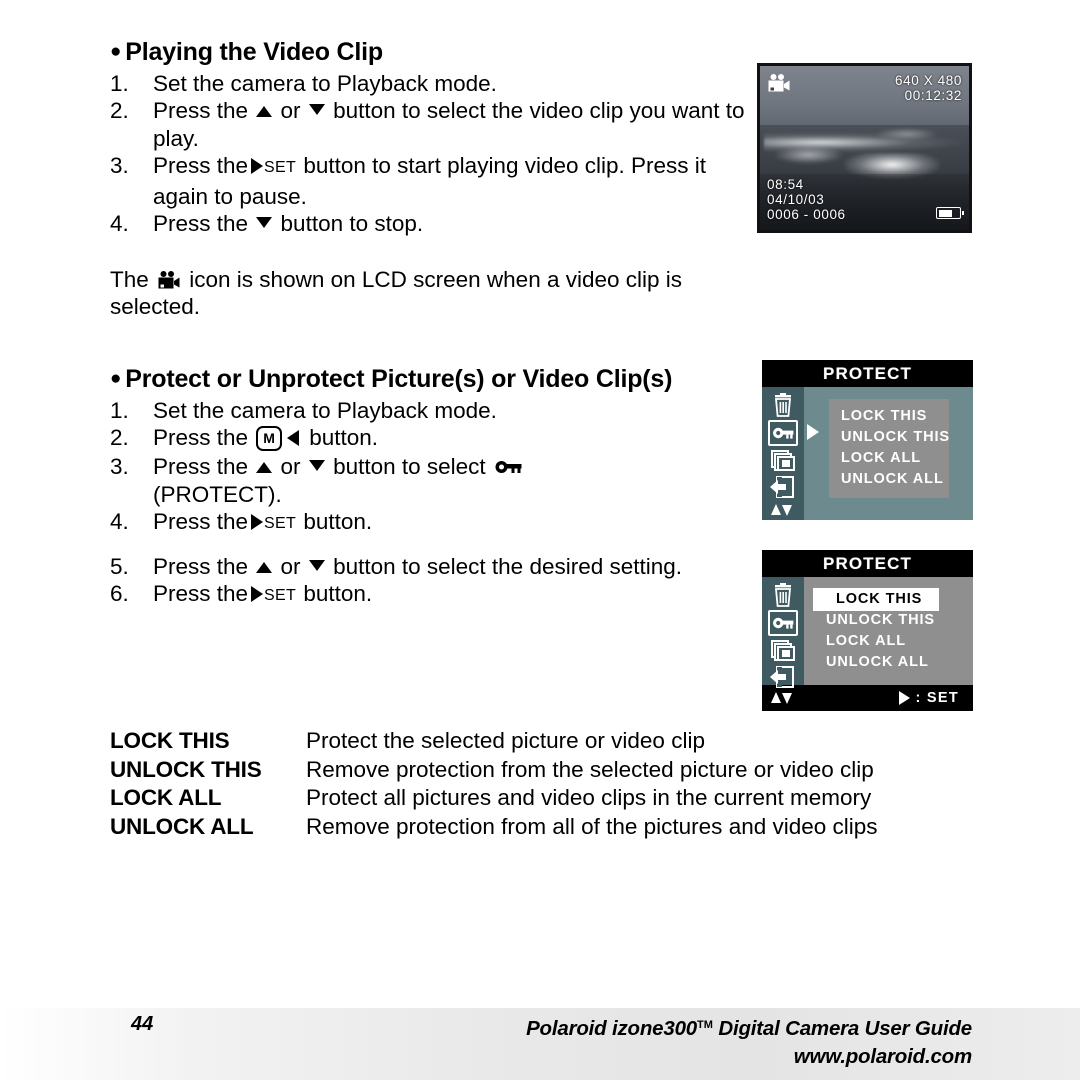 This screenshot has height=1080, width=1080. I want to click on definition-term: LOCK ALL, so click(166, 797).